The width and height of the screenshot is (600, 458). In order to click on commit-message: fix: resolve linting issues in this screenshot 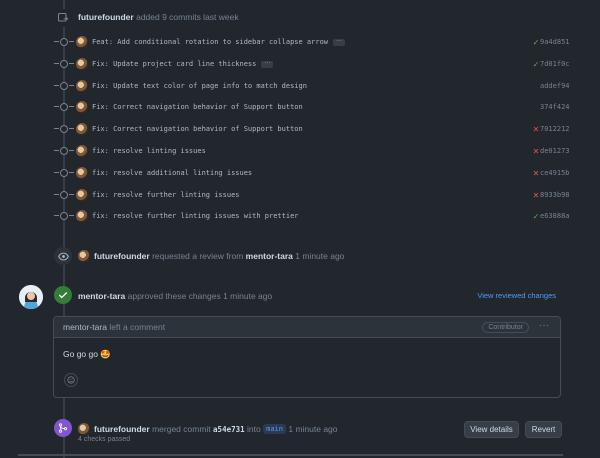, I will do `click(149, 151)`.